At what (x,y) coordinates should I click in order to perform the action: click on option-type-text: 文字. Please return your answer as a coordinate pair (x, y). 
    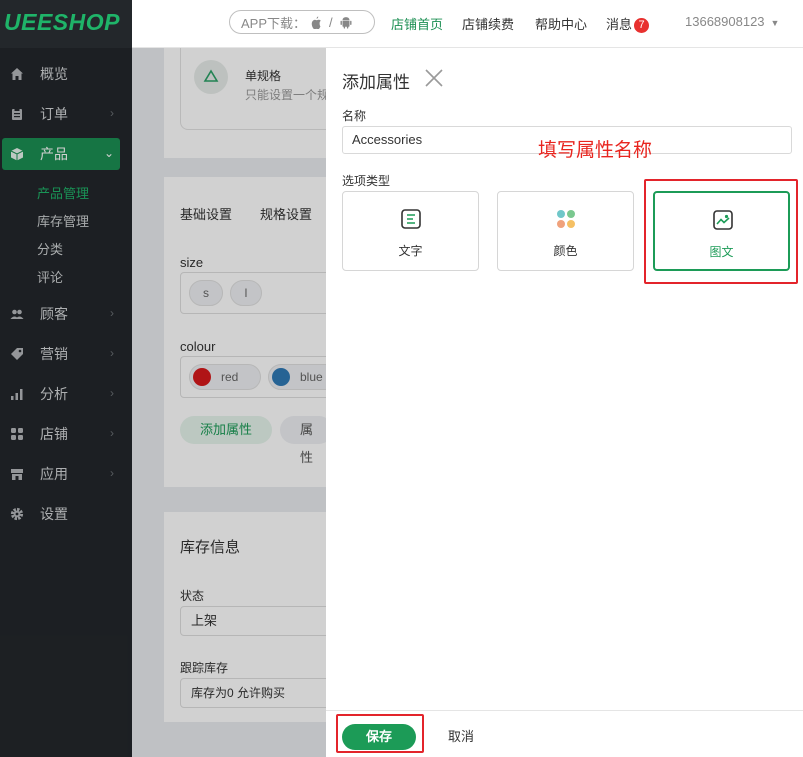
    Looking at the image, I should click on (410, 231).